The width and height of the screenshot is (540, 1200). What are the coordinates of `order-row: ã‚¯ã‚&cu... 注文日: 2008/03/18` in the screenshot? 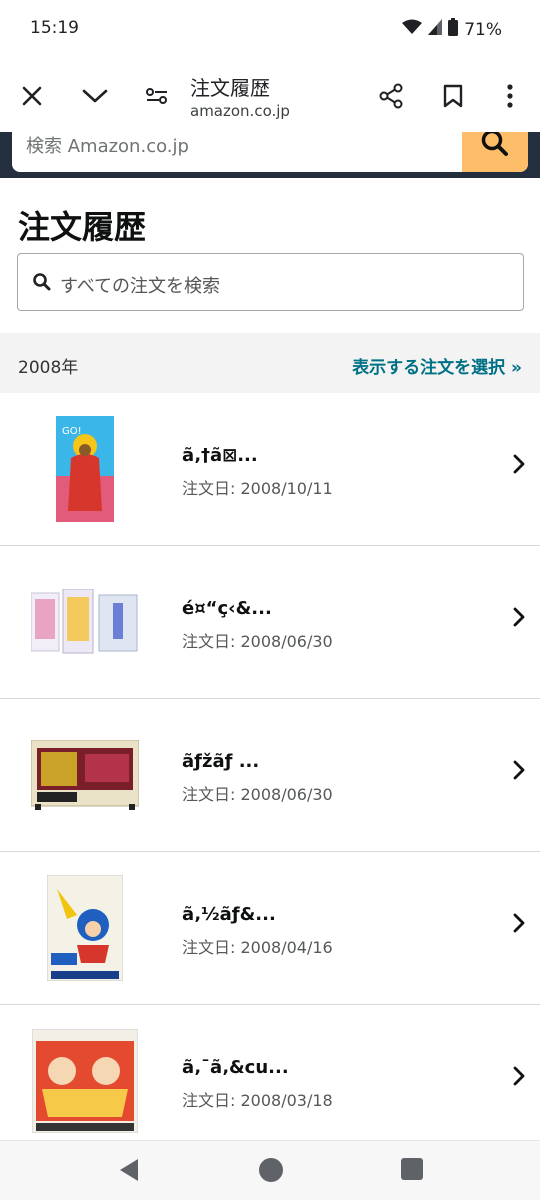 It's located at (270, 1081).